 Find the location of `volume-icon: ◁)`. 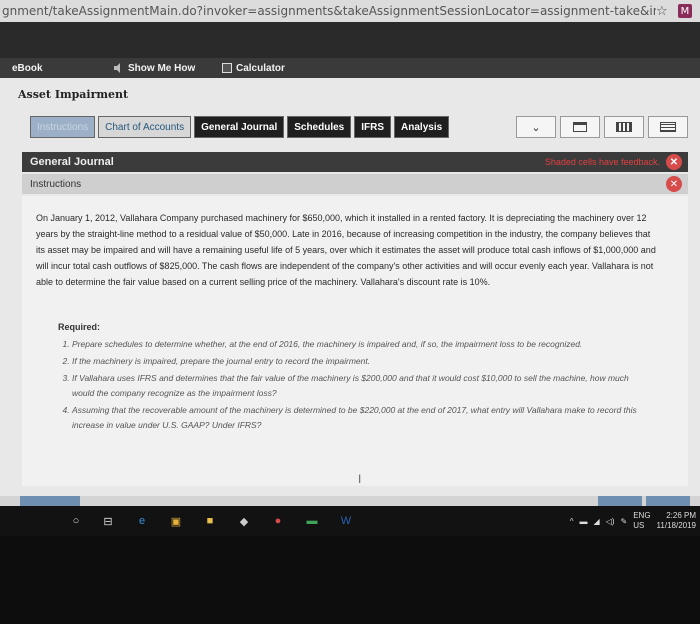

volume-icon: ◁) is located at coordinates (610, 521).